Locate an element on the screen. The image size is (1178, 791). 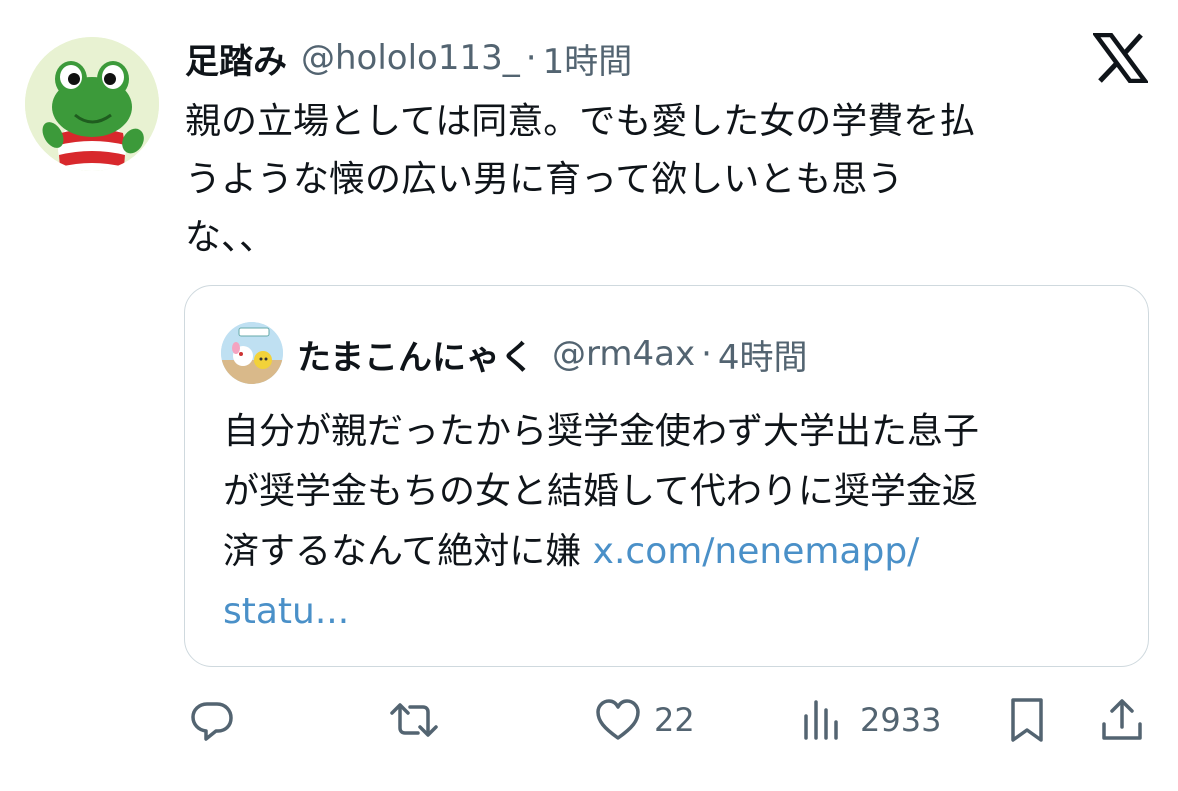
timestamp: 1時間 is located at coordinates (588, 58).